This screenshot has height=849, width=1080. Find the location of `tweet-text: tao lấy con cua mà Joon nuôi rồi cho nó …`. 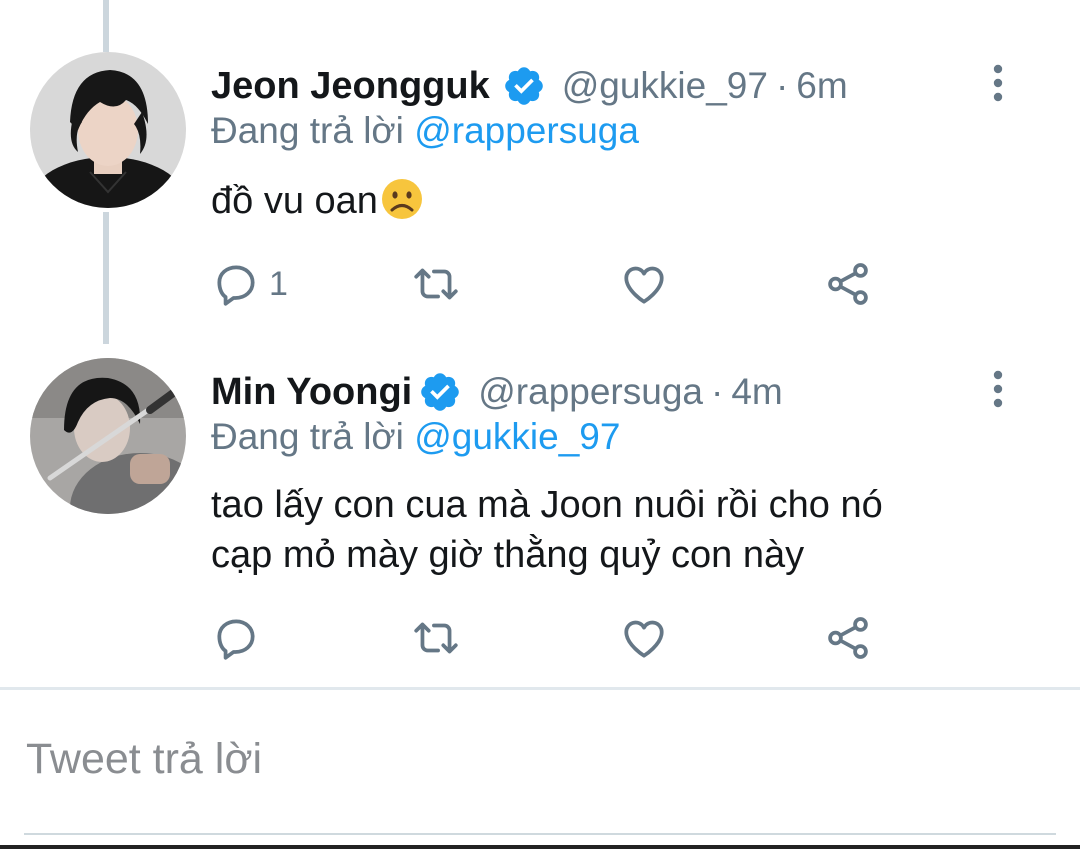

tweet-text: tao lấy con cua mà Joon nuôi rồi cho nó … is located at coordinates (606, 530).